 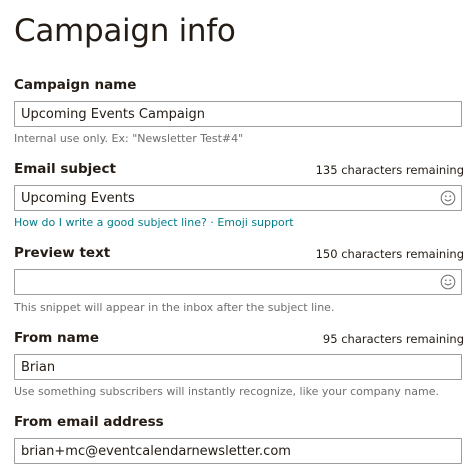 I want to click on campaign-name-field, so click(x=238, y=114).